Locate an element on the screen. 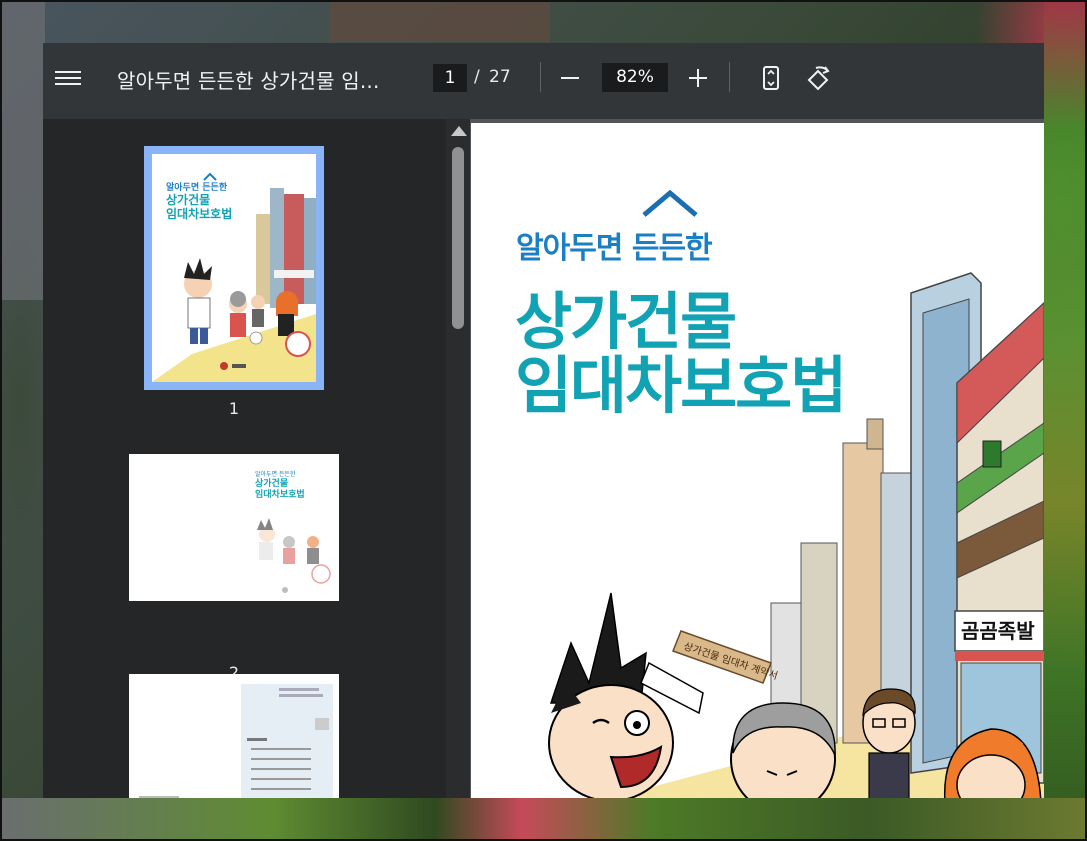 Image resolution: width=1087 pixels, height=841 pixels. thumbnail-page-image: 알아두면 든든한 상가건물 임대차보호법 is located at coordinates (234, 268).